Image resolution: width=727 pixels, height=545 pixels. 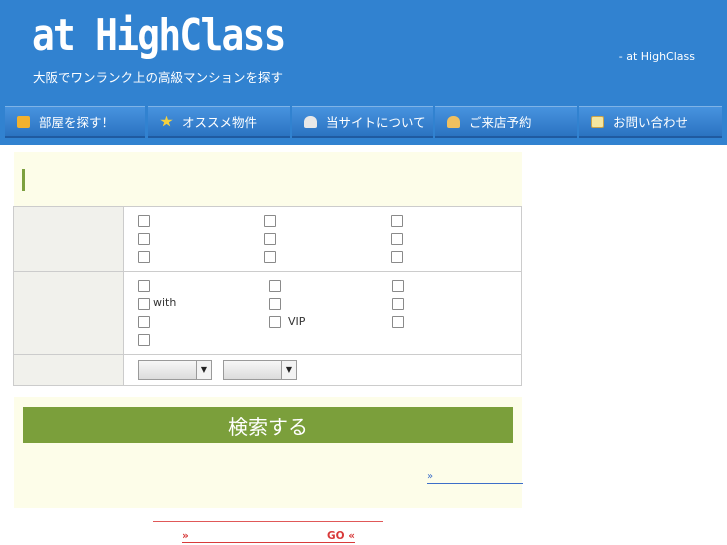 What do you see at coordinates (597, 121) in the screenshot?
I see `mail-icon` at bounding box center [597, 121].